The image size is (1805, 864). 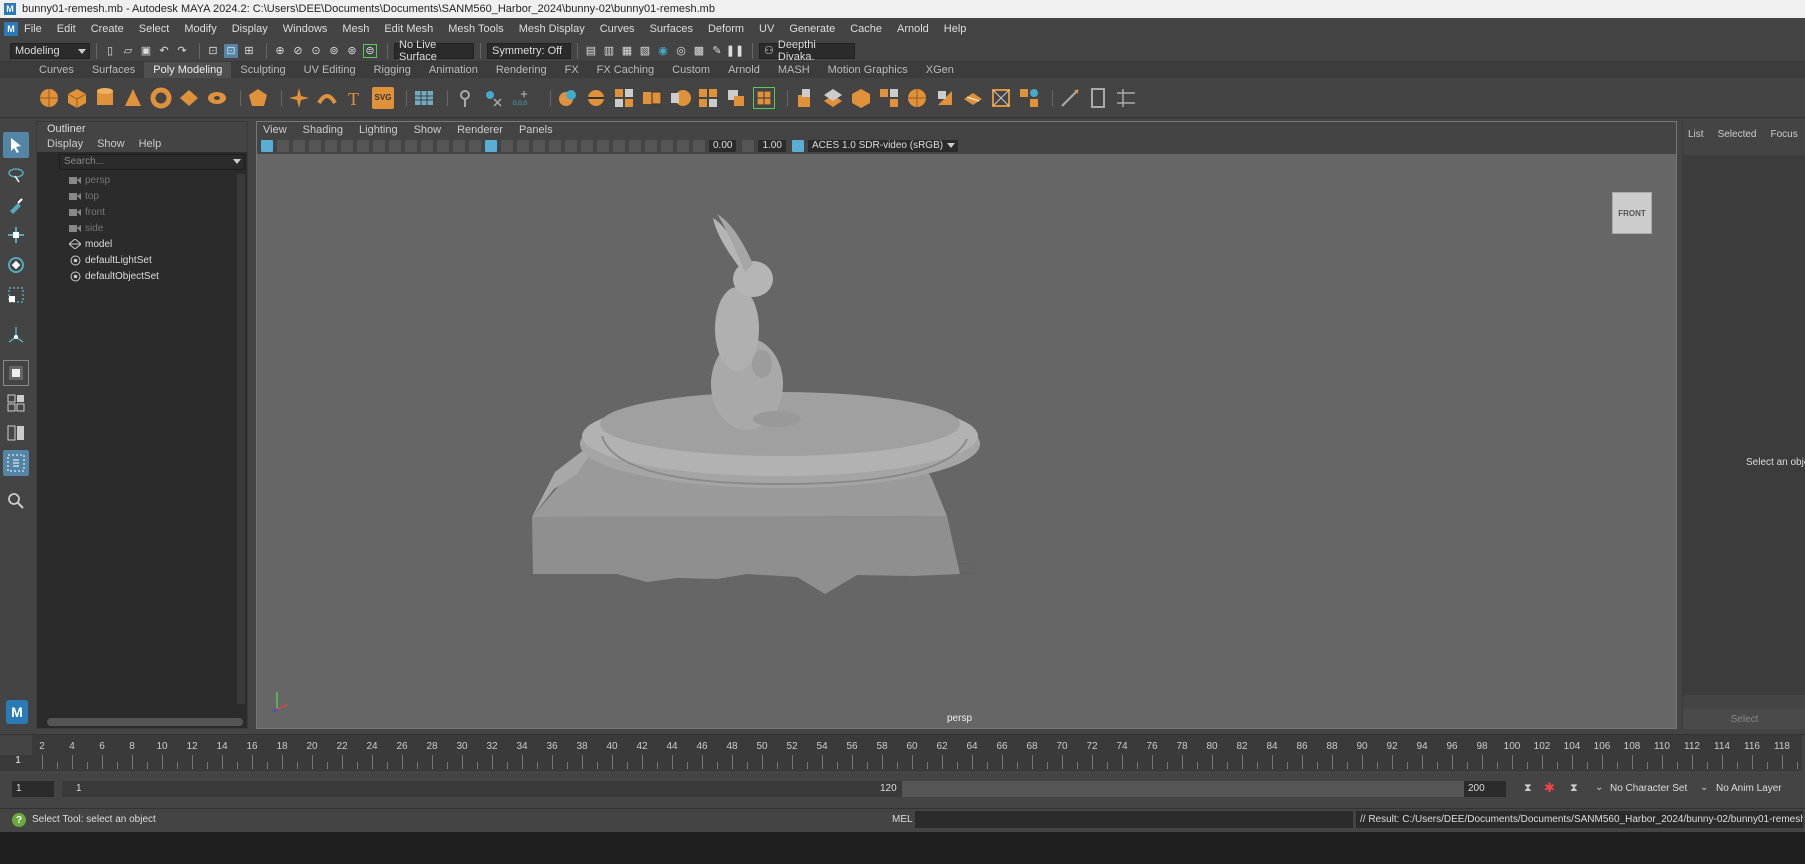 I want to click on view-transform-dropdown: ACES 1.0 SDR-video (sRGB), so click(x=882, y=146).